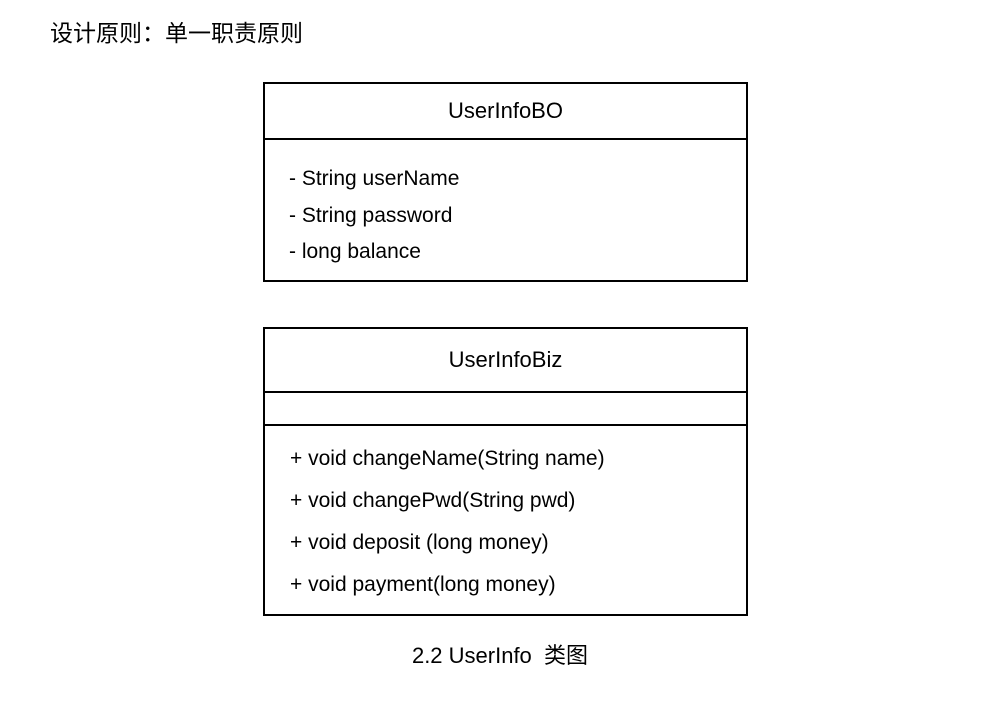  Describe the element at coordinates (505, 112) in the screenshot. I see `class-name: UserInfoBO` at that location.